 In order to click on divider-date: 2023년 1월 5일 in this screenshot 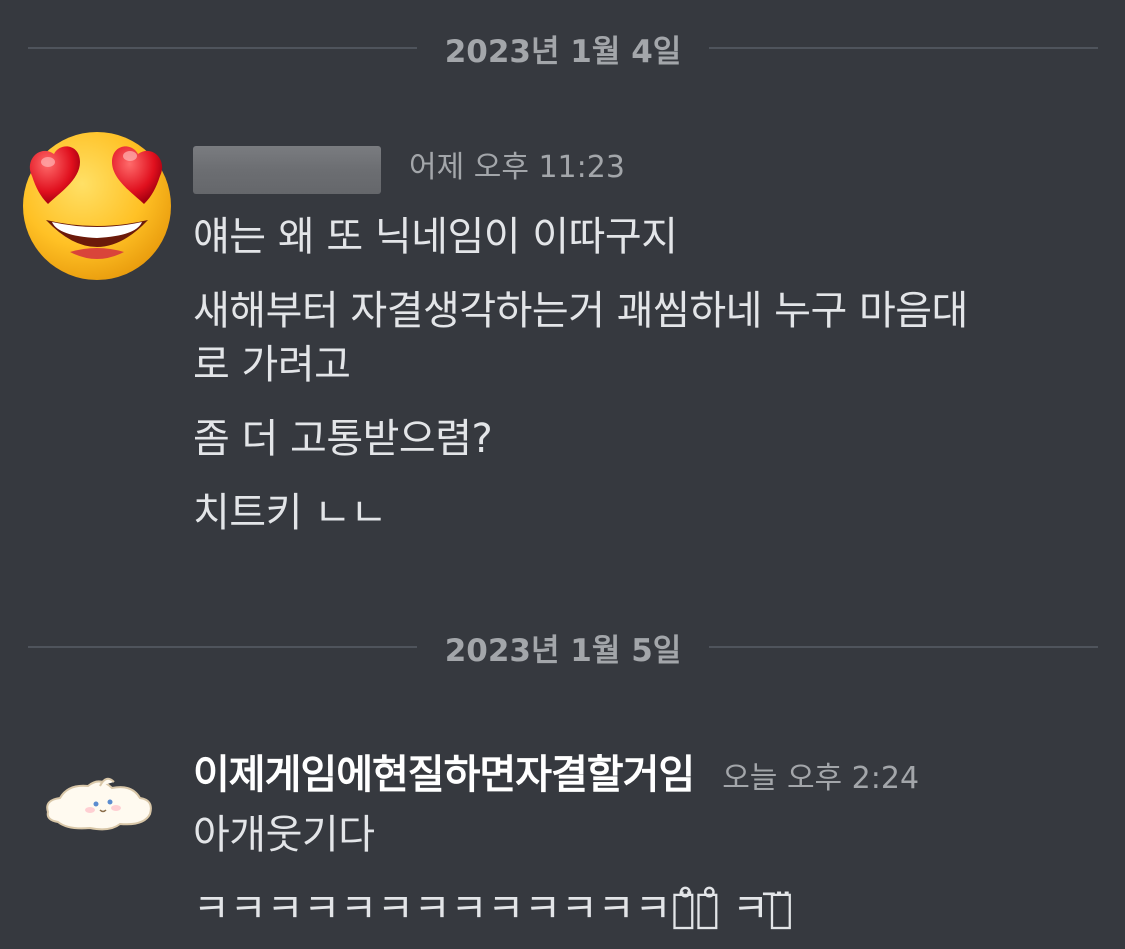, I will do `click(563, 650)`.